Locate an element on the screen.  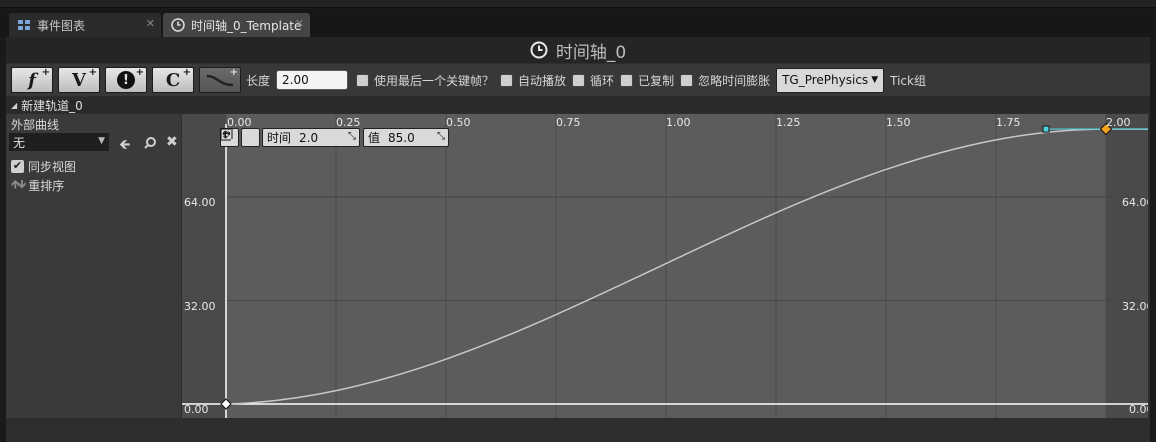
color-icon: C is located at coordinates (173, 80).